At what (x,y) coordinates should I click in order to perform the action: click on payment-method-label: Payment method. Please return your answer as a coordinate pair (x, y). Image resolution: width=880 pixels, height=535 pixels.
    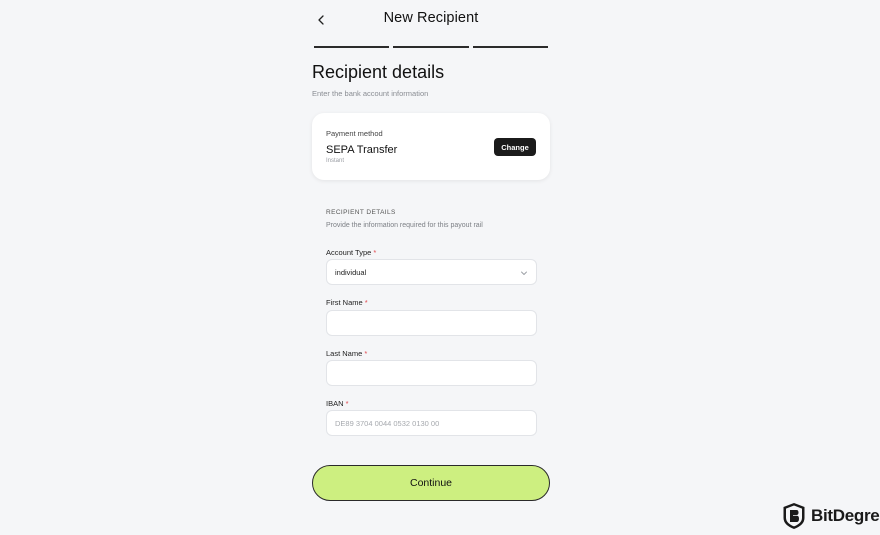
    Looking at the image, I should click on (354, 133).